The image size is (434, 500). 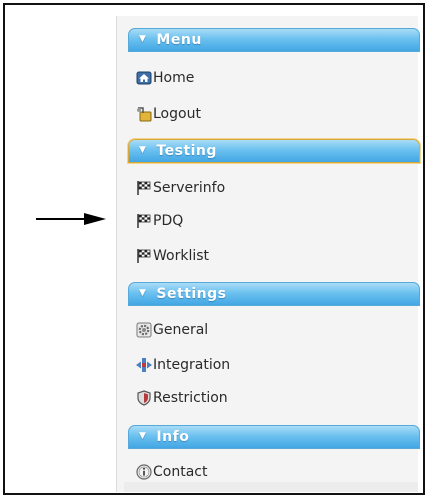 What do you see at coordinates (174, 78) in the screenshot?
I see `menu-item-label: Home` at bounding box center [174, 78].